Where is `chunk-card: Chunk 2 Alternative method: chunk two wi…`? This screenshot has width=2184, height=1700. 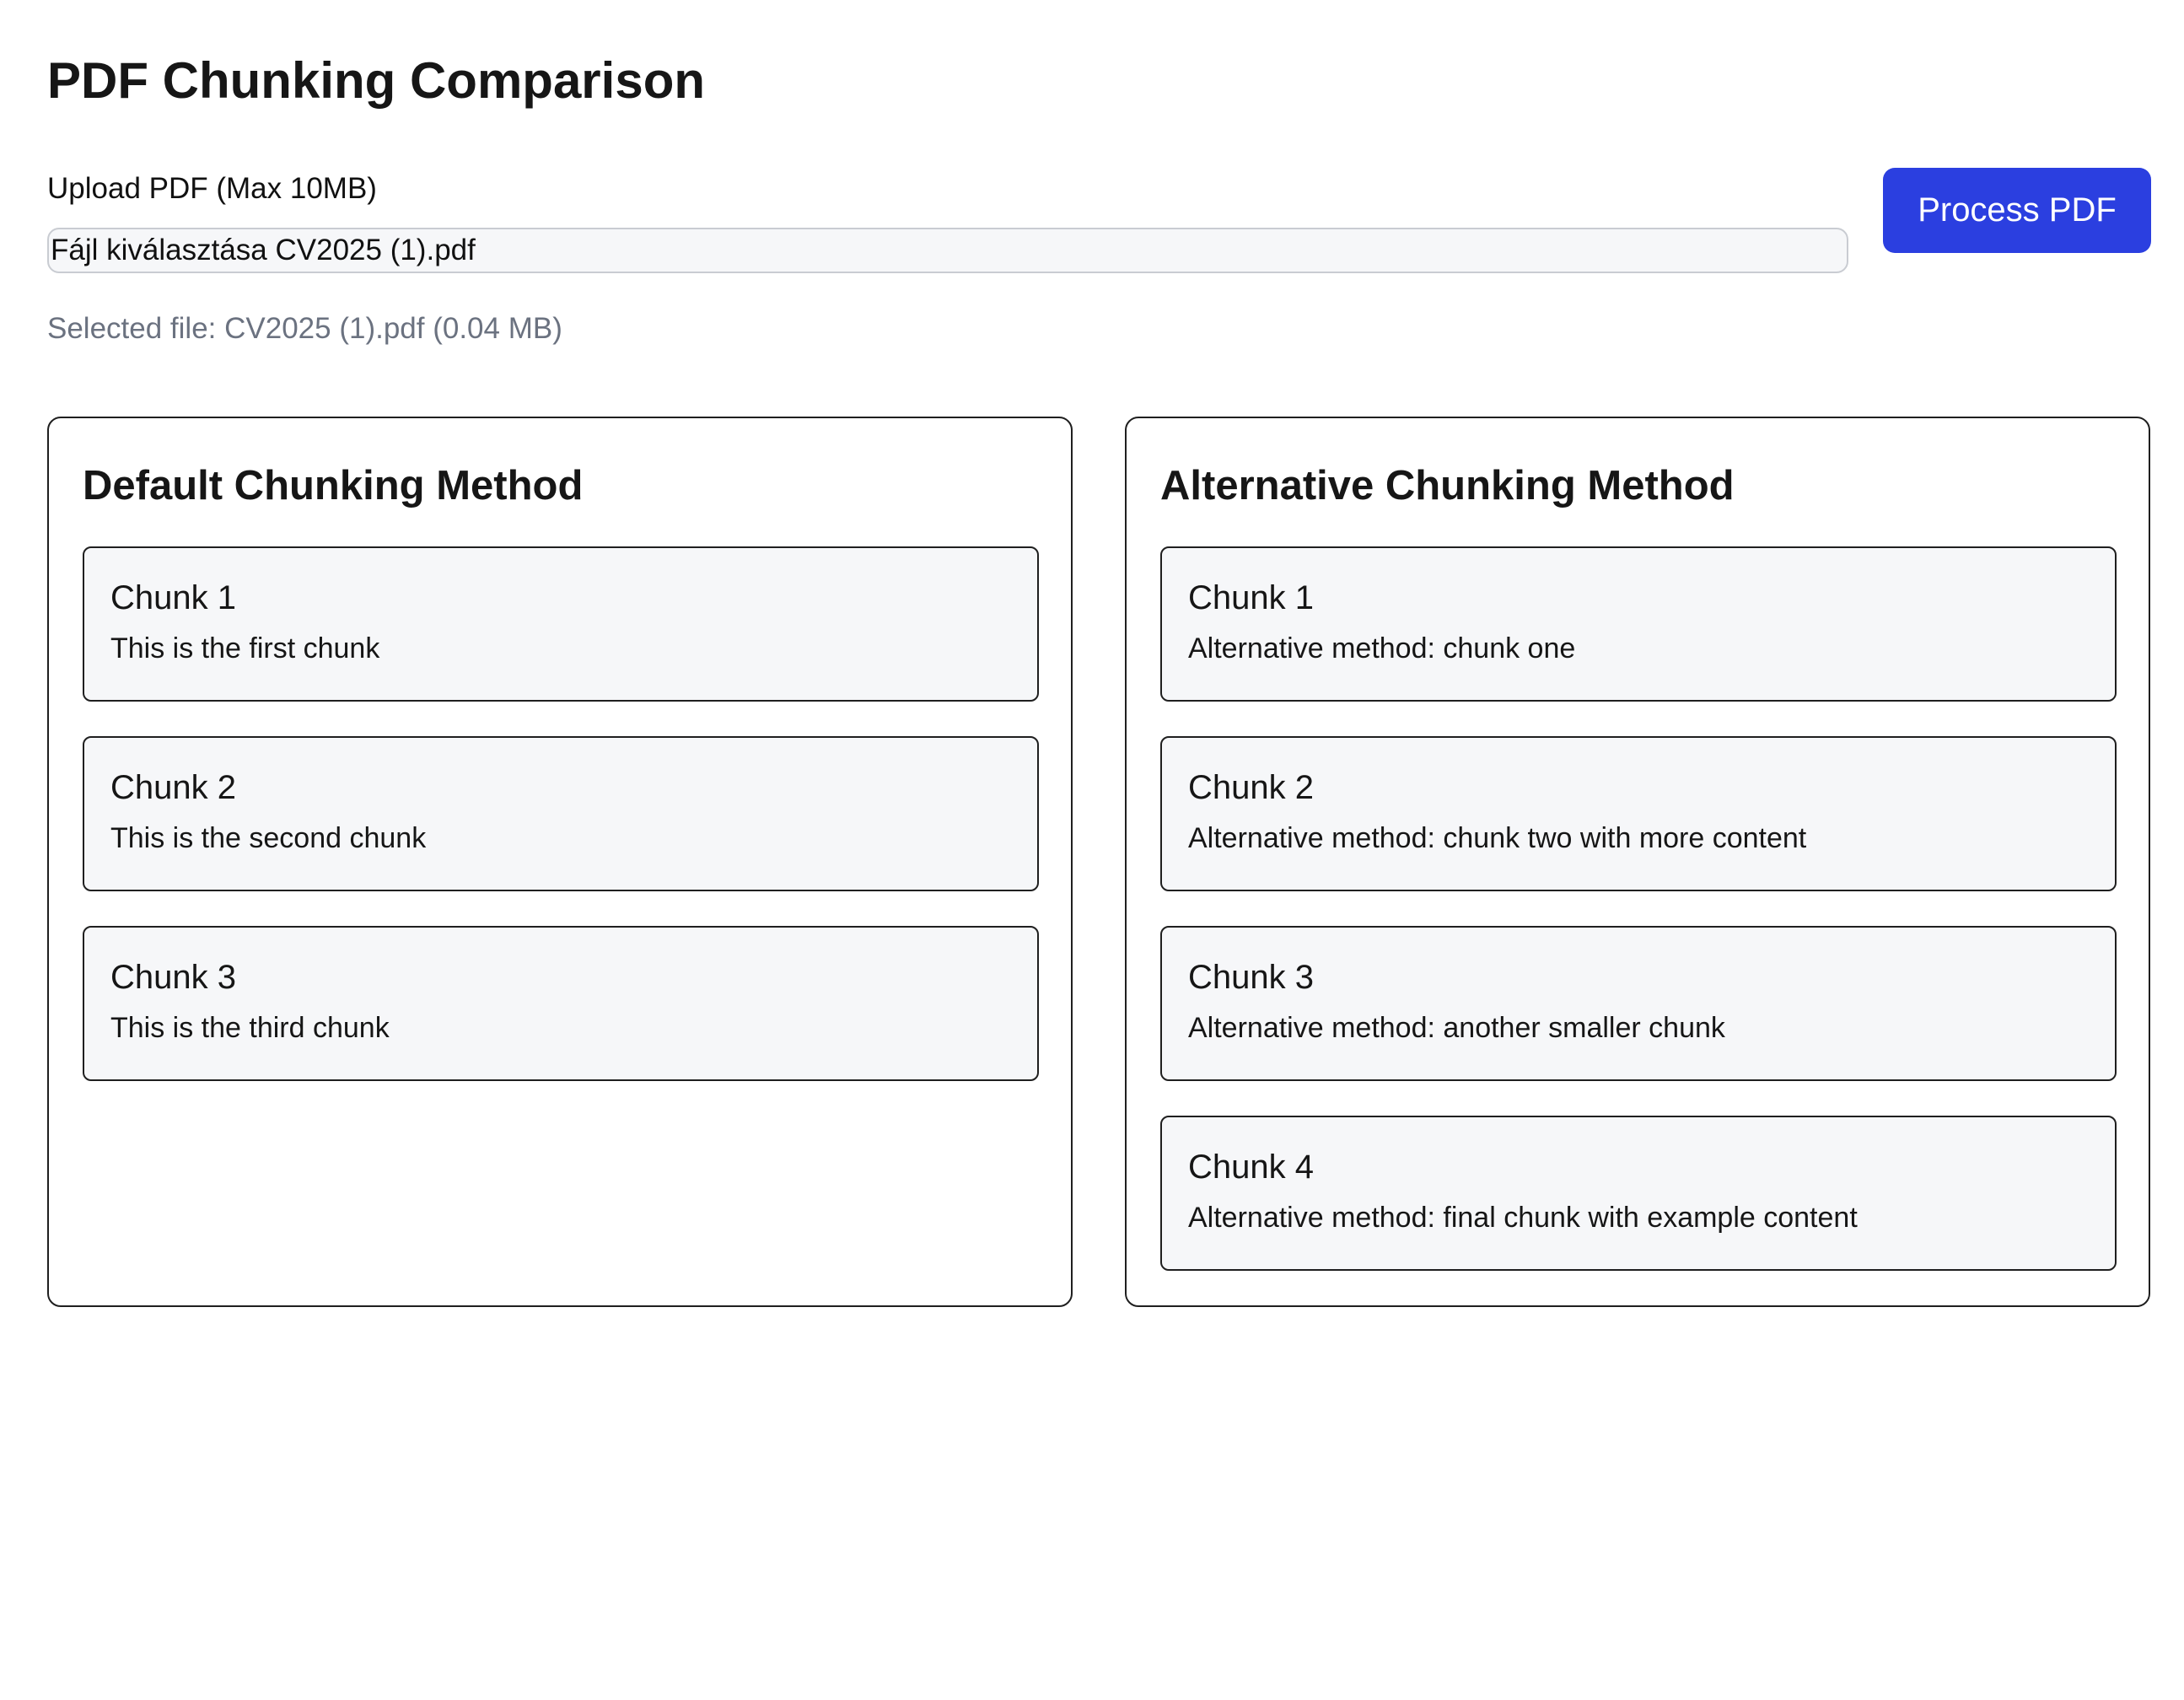
chunk-card: Chunk 2 Alternative method: chunk two wi… is located at coordinates (1638, 813).